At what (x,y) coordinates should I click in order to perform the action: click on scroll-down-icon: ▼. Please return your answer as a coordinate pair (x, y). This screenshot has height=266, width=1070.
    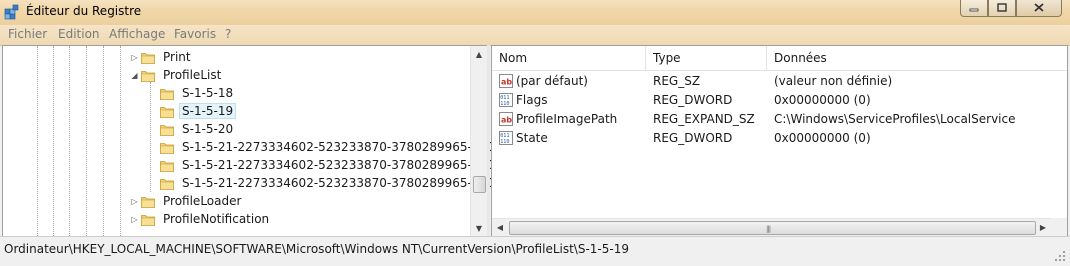
    Looking at the image, I should click on (479, 228).